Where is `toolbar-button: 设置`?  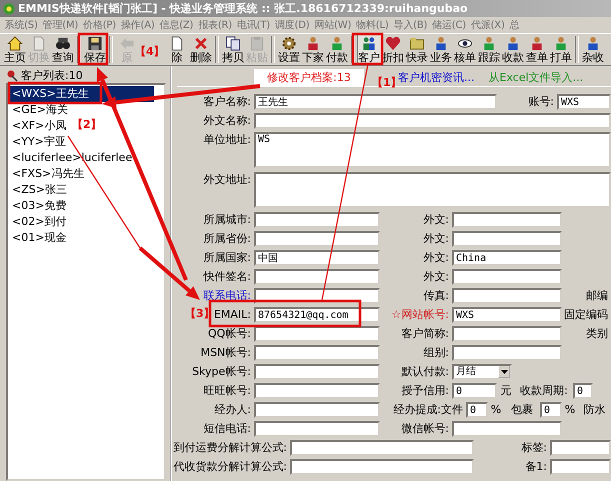
toolbar-button: 设置 is located at coordinates (289, 49).